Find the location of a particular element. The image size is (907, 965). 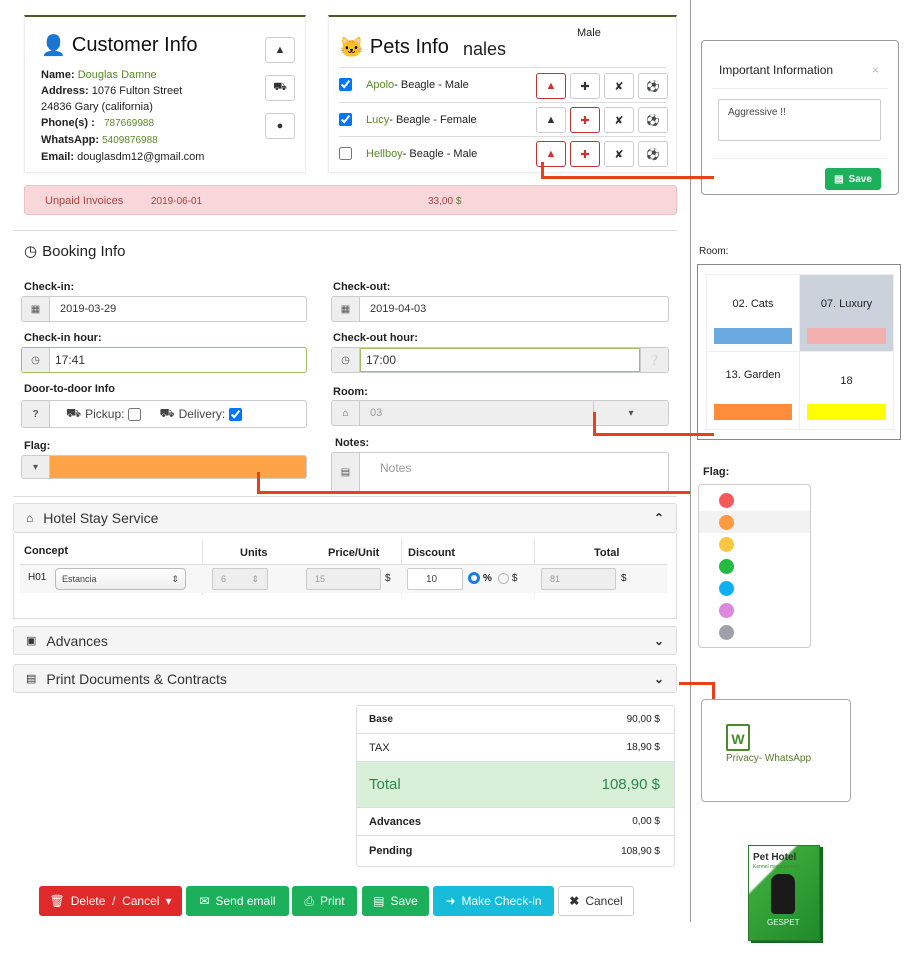

file-icon: ▤ is located at coordinates (346, 472).